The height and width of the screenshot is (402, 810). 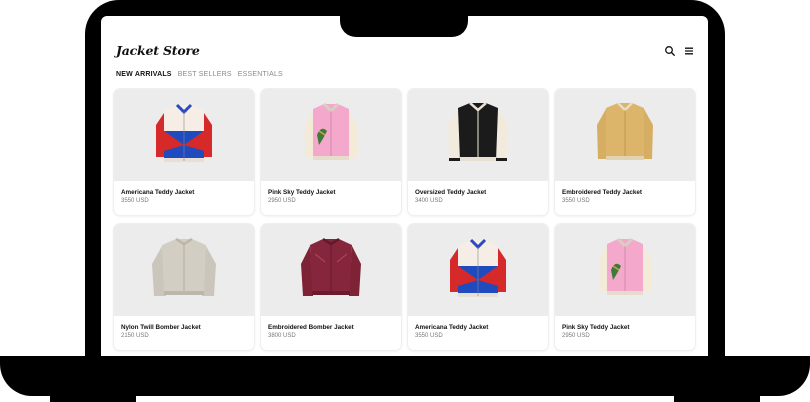 I want to click on product-card: Oversized Teddy Jacket 3400 USD, so click(x=478, y=152).